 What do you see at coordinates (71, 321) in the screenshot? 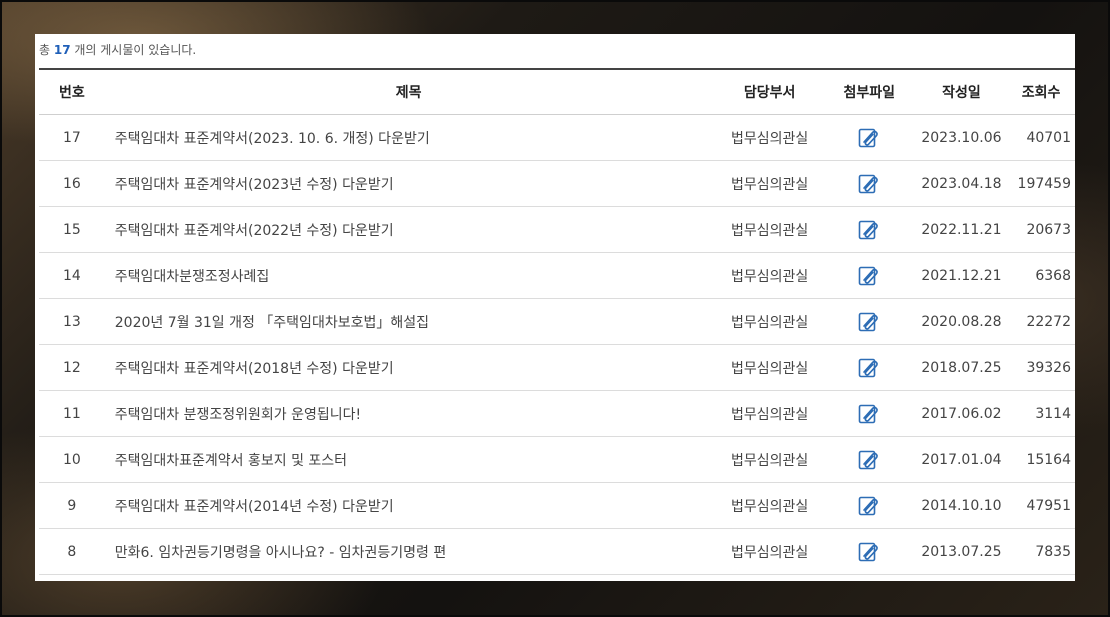
I see `row-no: 13` at bounding box center [71, 321].